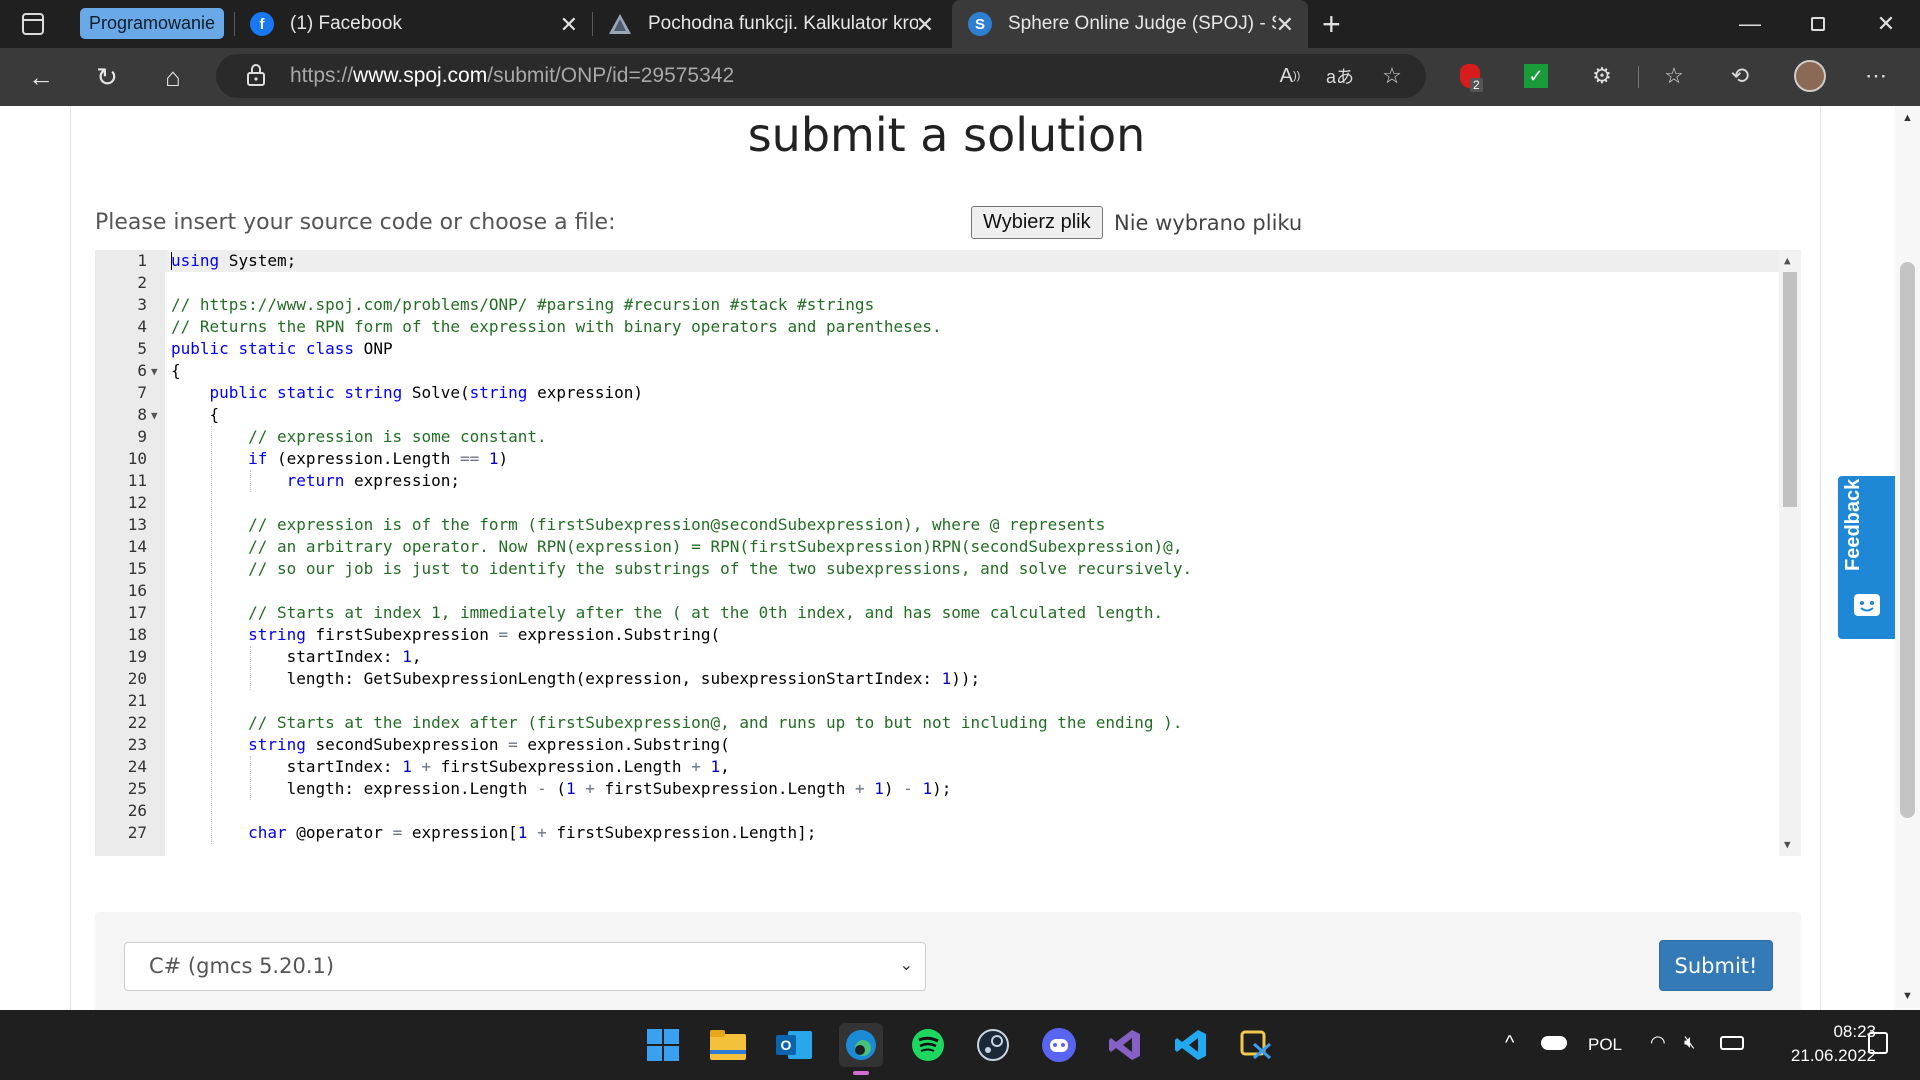 The height and width of the screenshot is (1080, 1920). What do you see at coordinates (928, 1045) in the screenshot?
I see `spotify-icon` at bounding box center [928, 1045].